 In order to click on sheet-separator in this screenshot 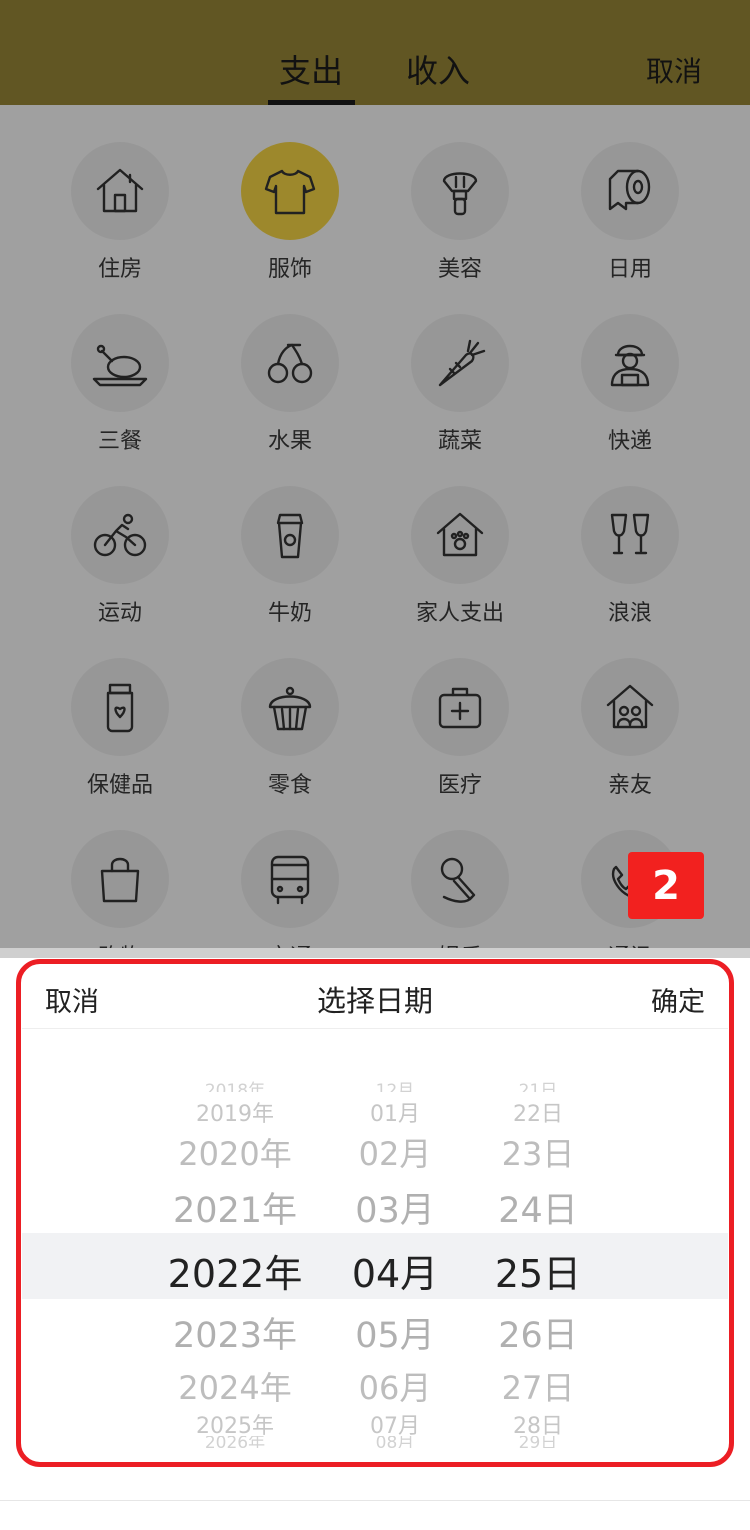, I will do `click(375, 953)`.